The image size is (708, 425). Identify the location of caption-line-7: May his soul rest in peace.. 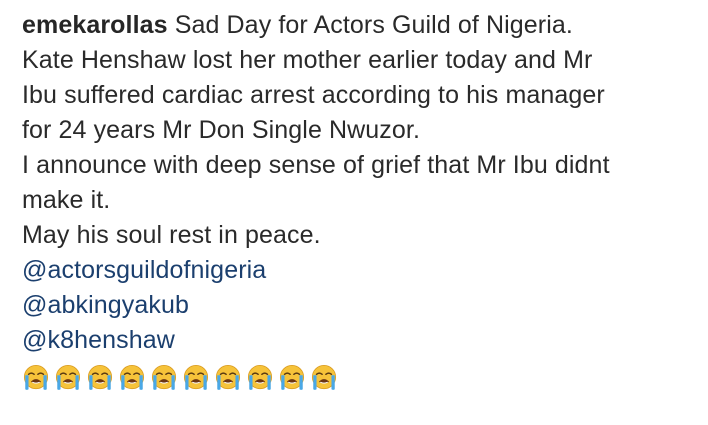
(171, 235).